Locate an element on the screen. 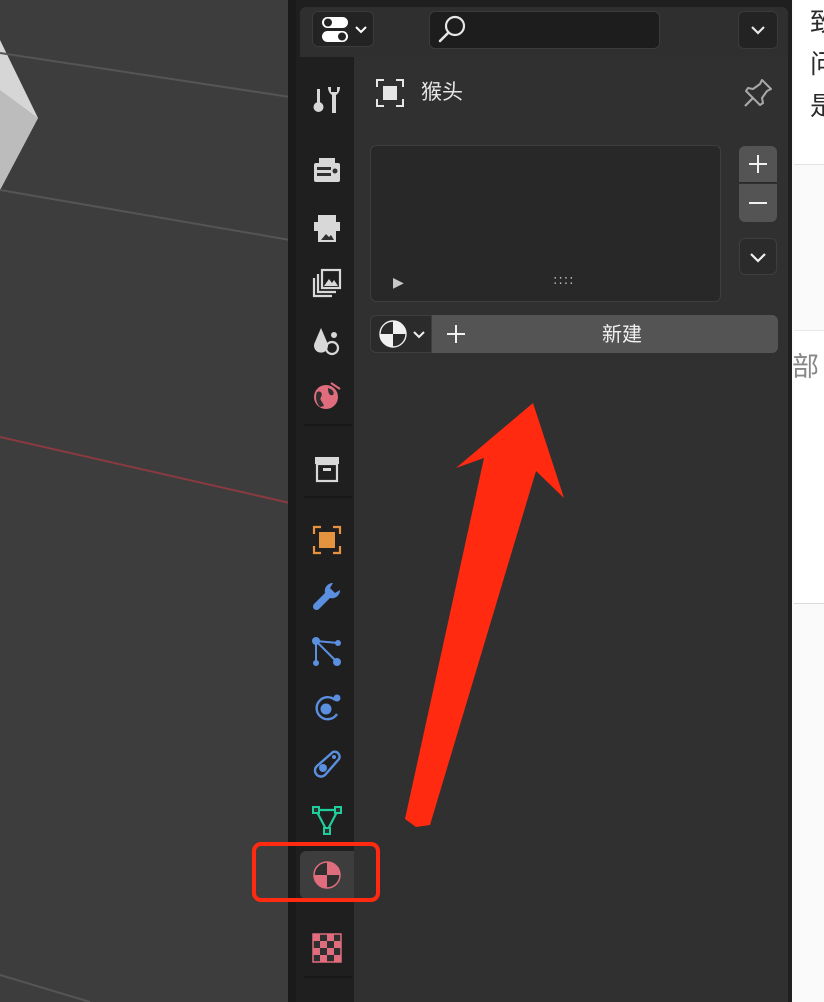  tab-object is located at coordinates (327, 540).